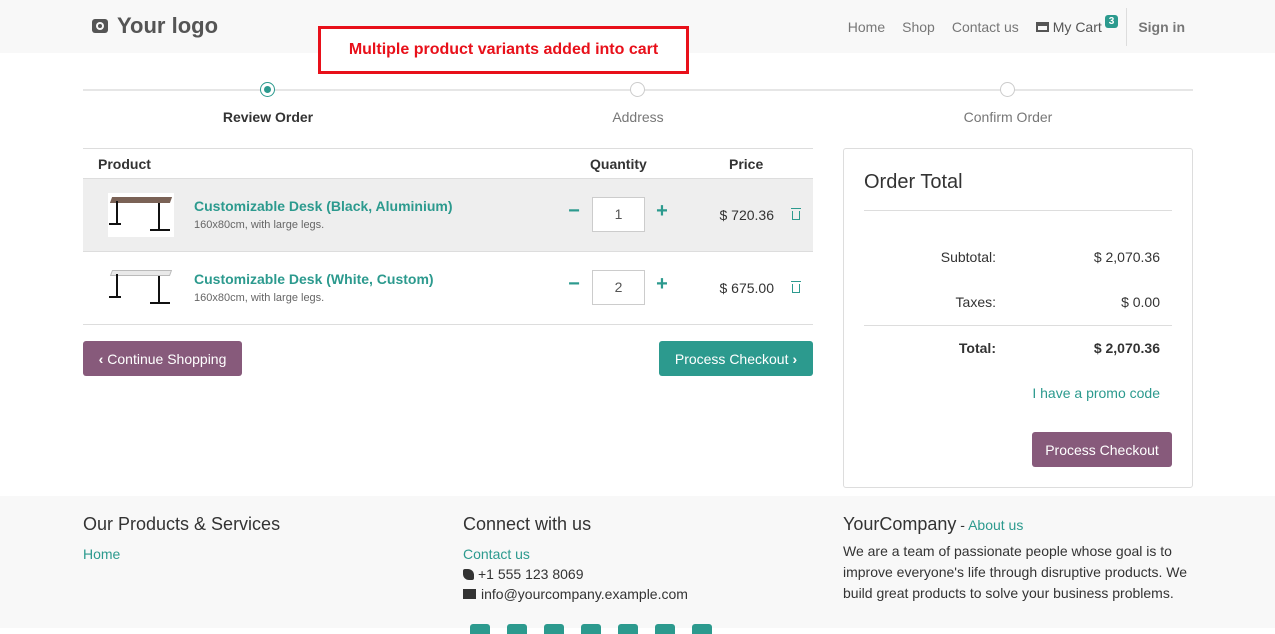 This screenshot has height=634, width=1275. I want to click on footer-about-title: YourCompany - About us, so click(1018, 524).